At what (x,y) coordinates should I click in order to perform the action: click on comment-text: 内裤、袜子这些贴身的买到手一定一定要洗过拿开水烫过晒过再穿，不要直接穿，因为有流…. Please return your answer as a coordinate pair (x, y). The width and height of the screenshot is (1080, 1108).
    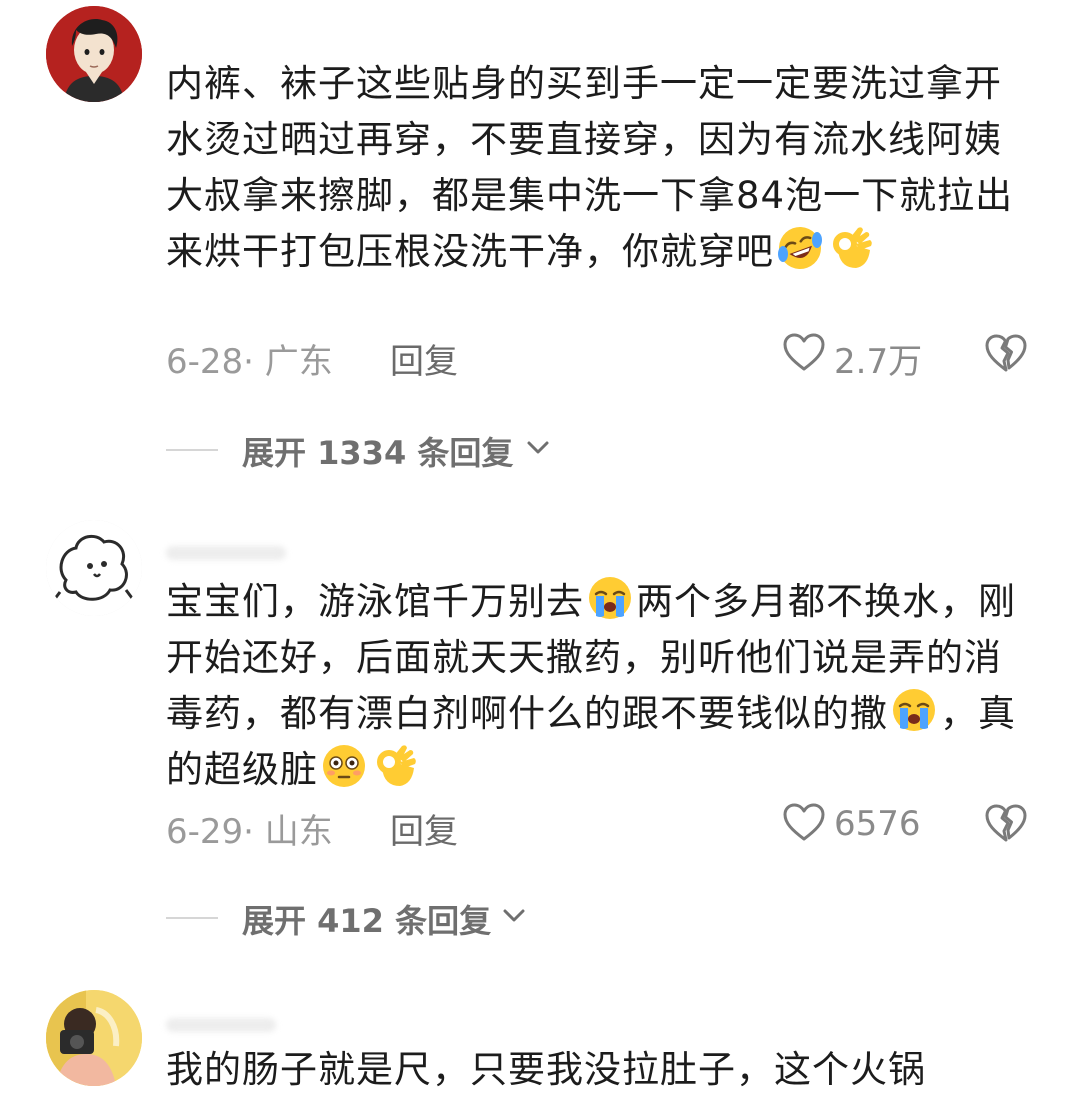
    Looking at the image, I should click on (590, 167).